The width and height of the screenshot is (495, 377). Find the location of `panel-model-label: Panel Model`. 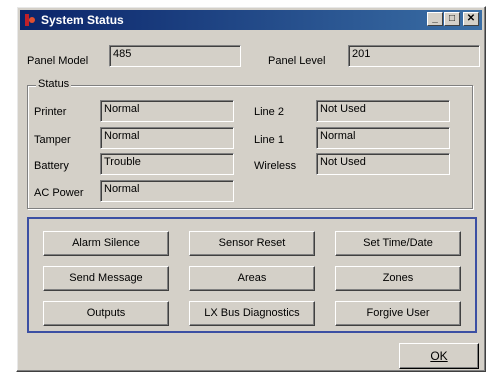

panel-model-label: Panel Model is located at coordinates (58, 61).